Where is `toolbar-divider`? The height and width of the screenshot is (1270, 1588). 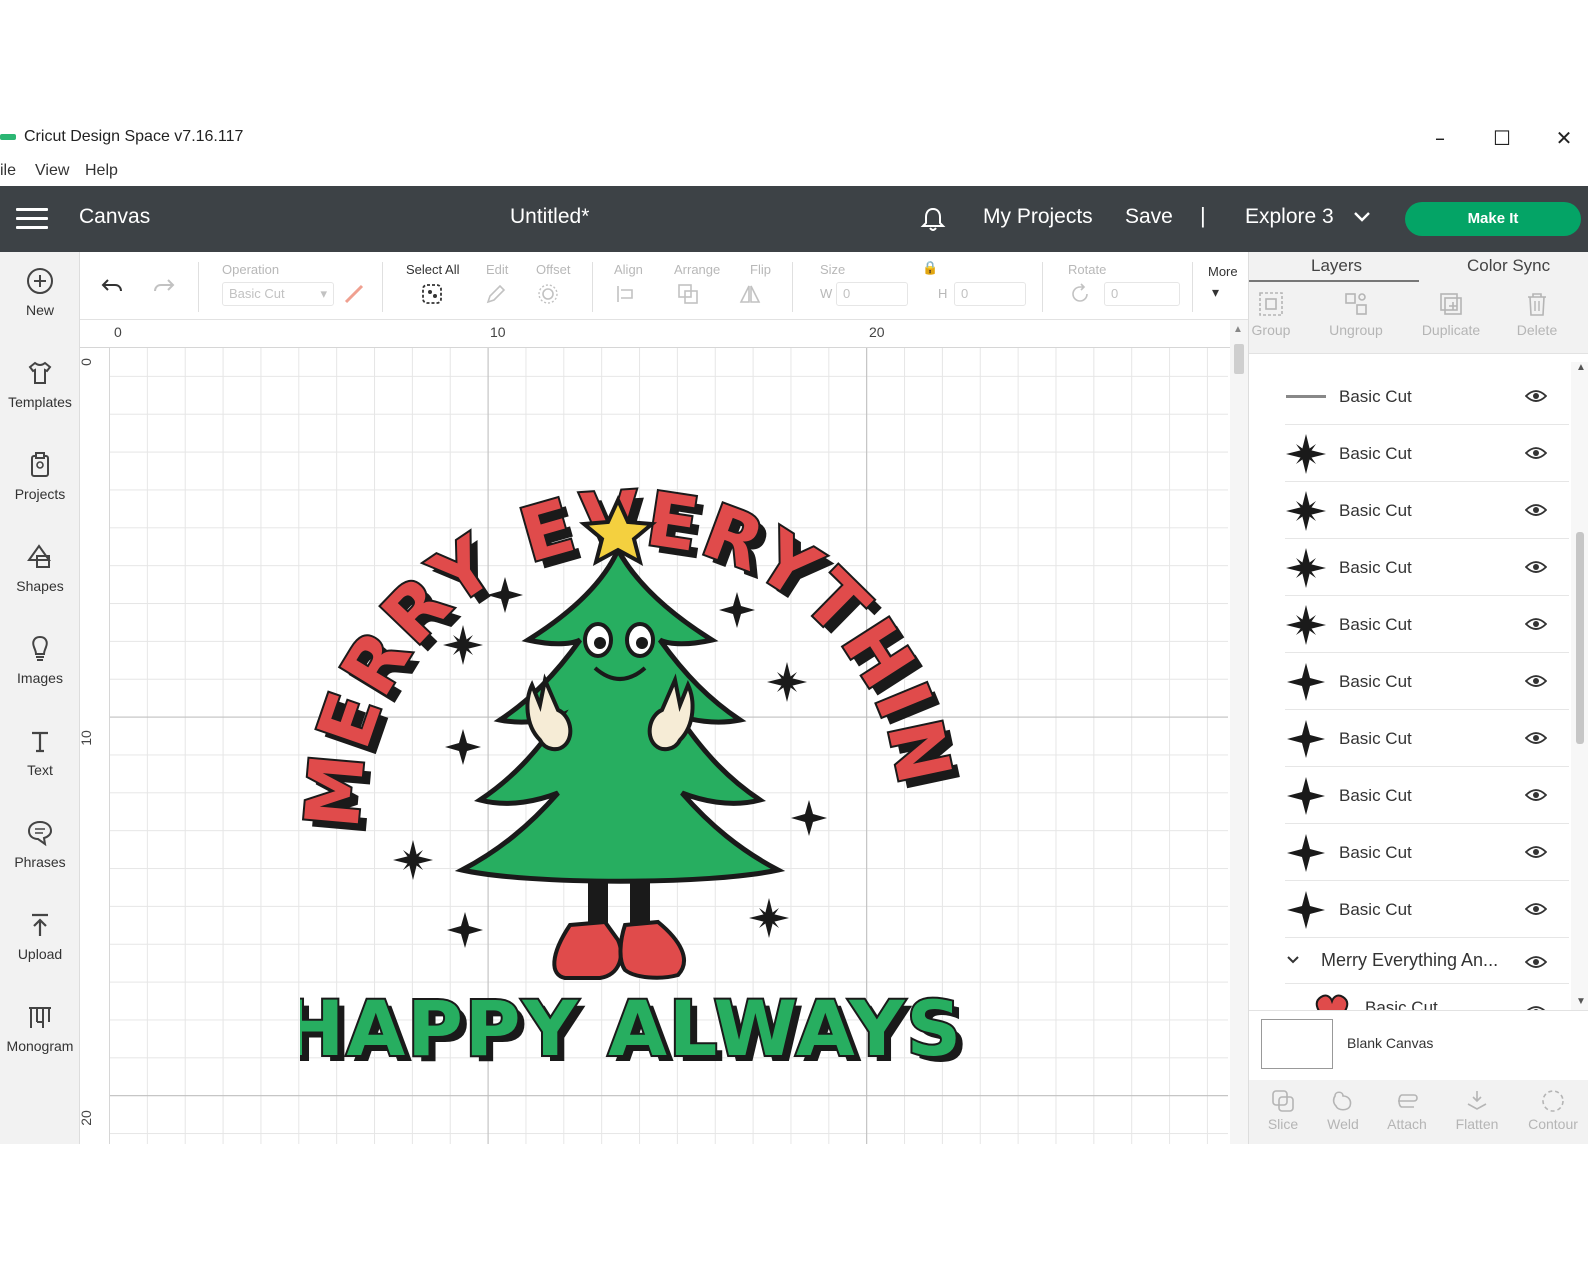
toolbar-divider is located at coordinates (1192, 287).